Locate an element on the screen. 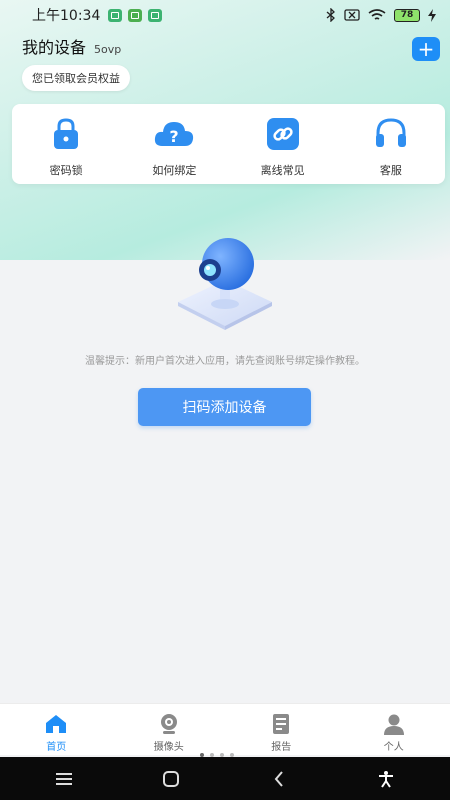 Image resolution: width=450 pixels, height=800 pixels. accessibility-icon is located at coordinates (386, 779).